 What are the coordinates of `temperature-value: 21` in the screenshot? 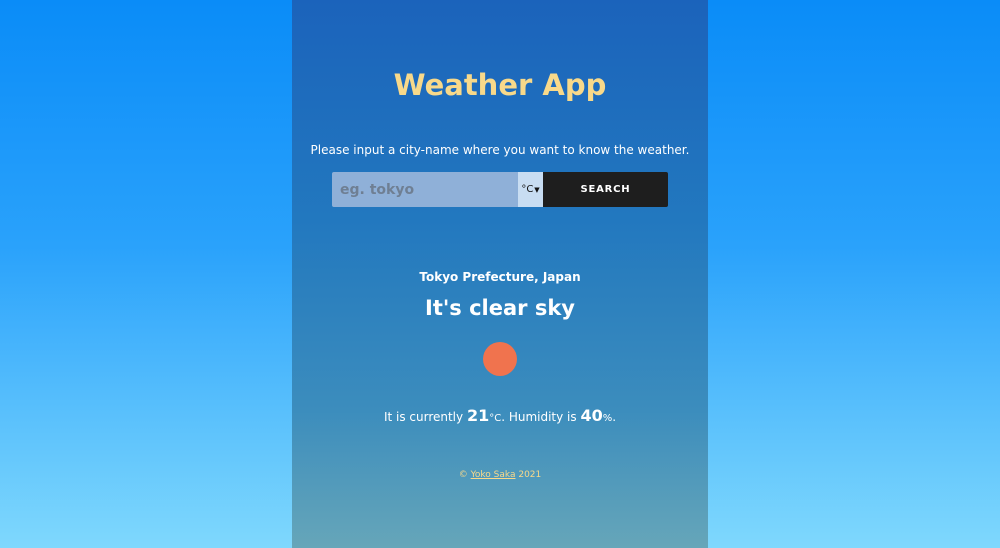 It's located at (478, 415).